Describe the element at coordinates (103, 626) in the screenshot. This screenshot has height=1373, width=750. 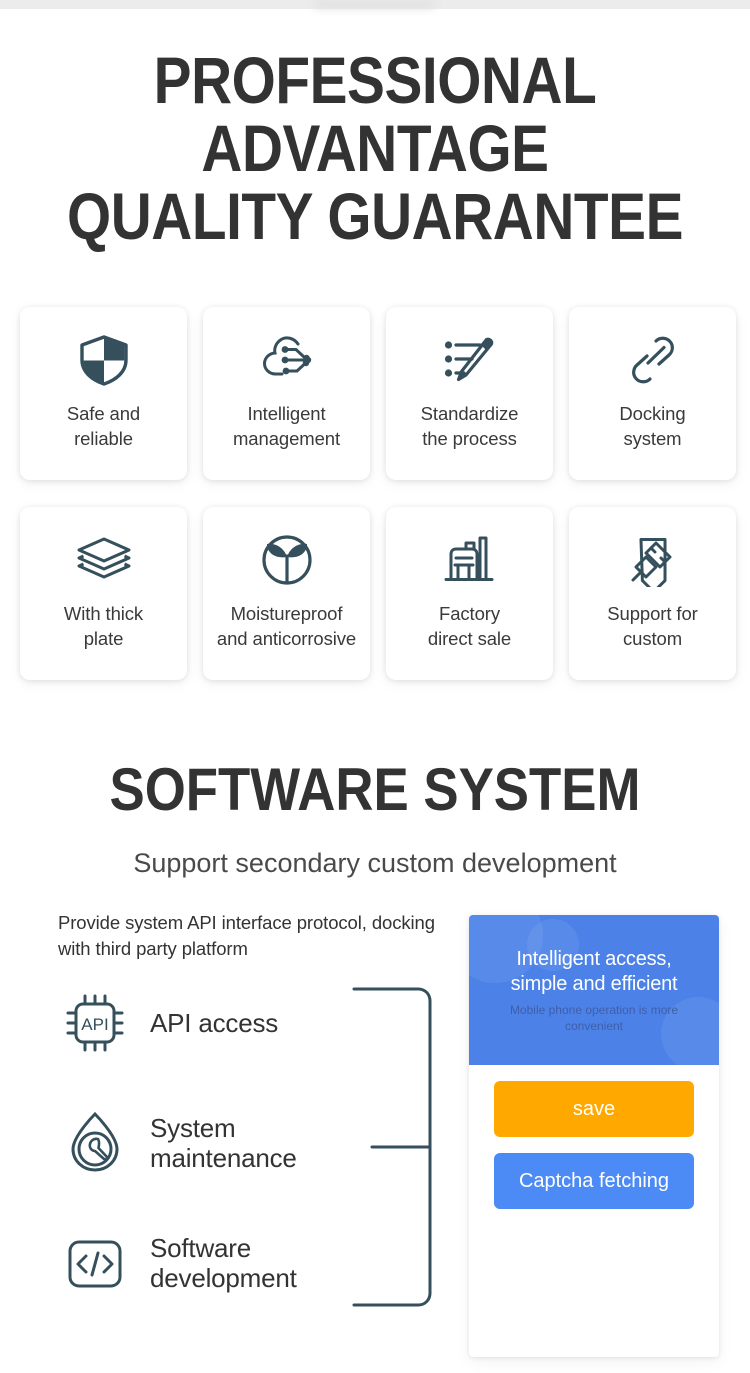
I see `feature-label: With thick plate` at that location.